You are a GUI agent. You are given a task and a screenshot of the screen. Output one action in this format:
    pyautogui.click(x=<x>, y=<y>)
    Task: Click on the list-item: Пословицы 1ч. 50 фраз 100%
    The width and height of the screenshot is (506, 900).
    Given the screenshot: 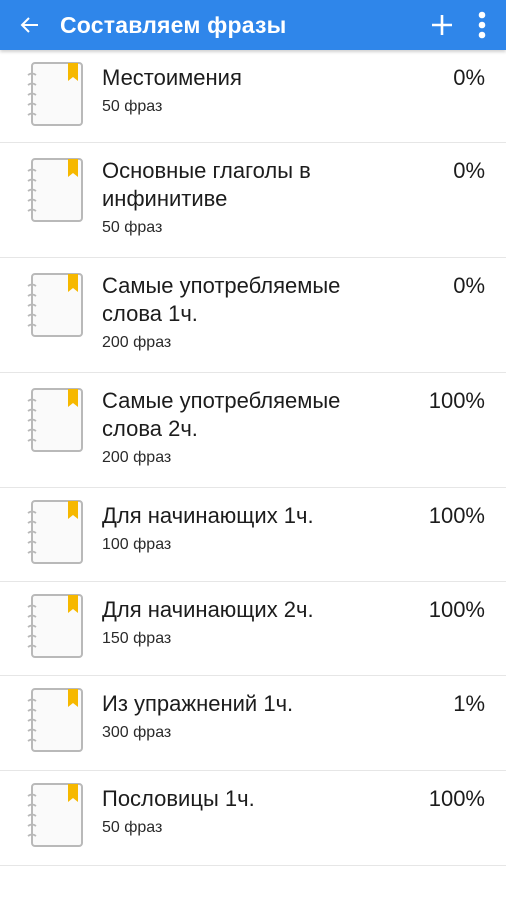 What is the action you would take?
    pyautogui.click(x=253, y=818)
    